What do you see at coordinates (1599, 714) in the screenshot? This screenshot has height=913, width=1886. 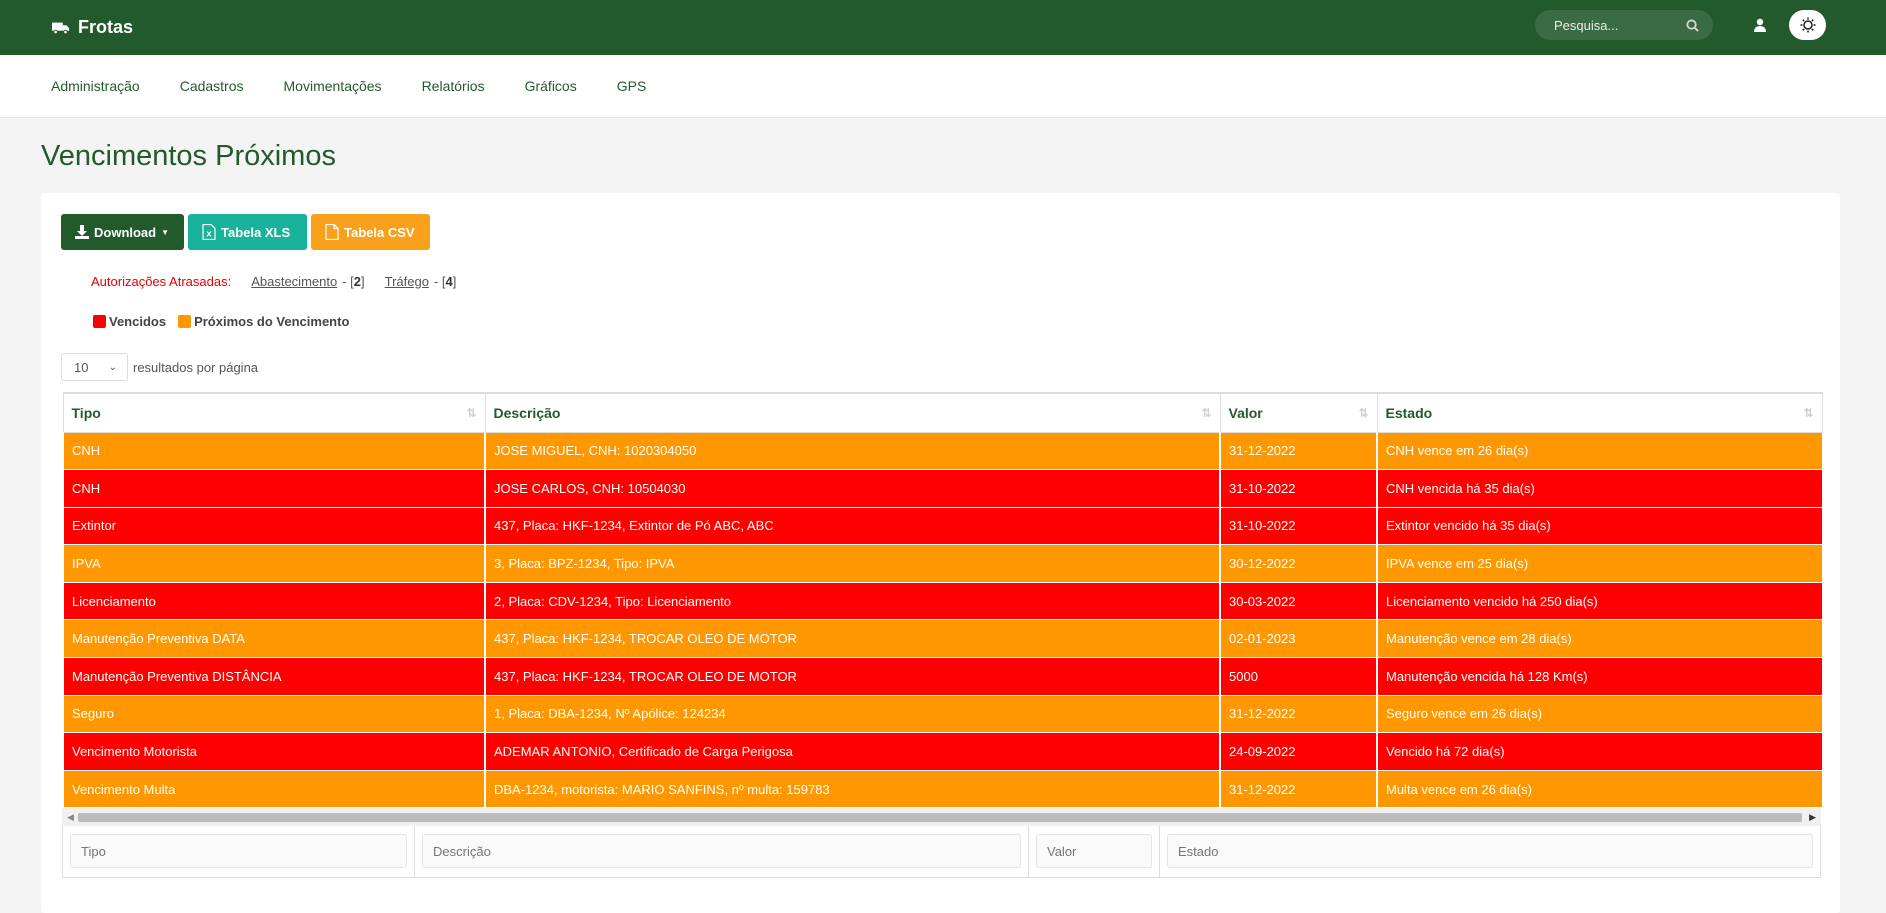 I see `table-cell: Seguro vence em 26 dia(s)` at bounding box center [1599, 714].